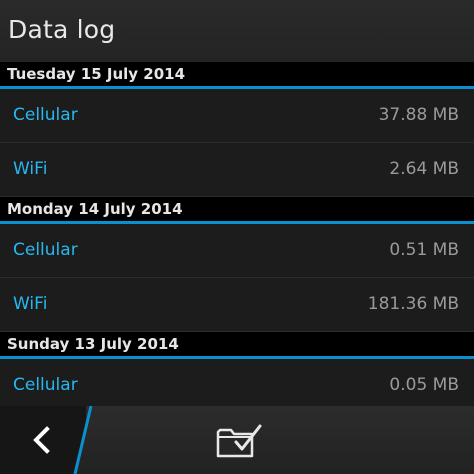 Image resolution: width=474 pixels, height=474 pixels. Describe the element at coordinates (96, 74) in the screenshot. I see `date-header-label: Tuesday 15 July 2014` at that location.